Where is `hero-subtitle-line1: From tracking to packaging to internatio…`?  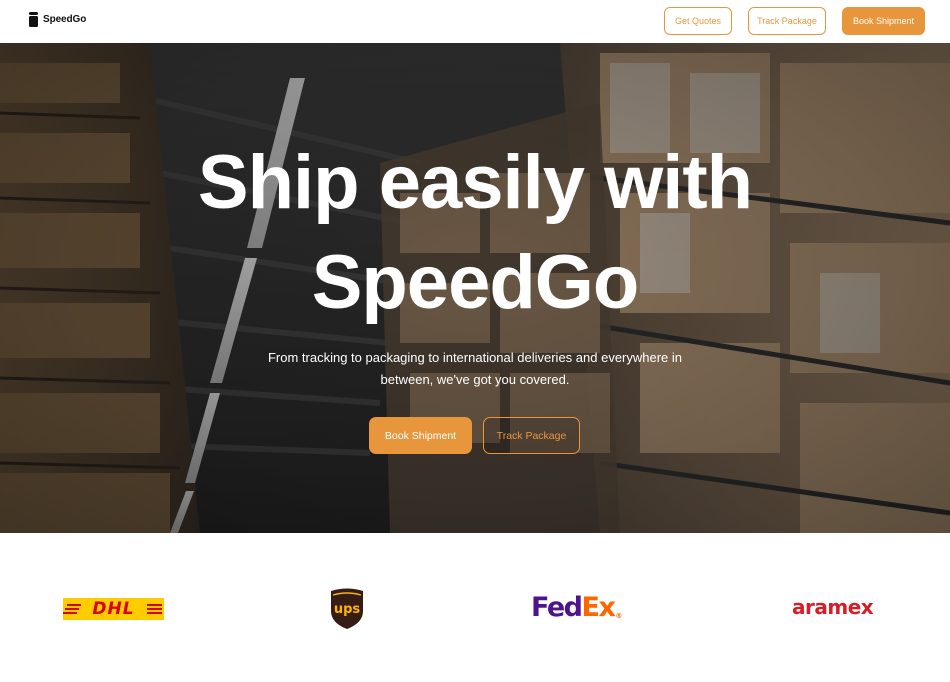
hero-subtitle-line1: From tracking to packaging to internatio… is located at coordinates (475, 357).